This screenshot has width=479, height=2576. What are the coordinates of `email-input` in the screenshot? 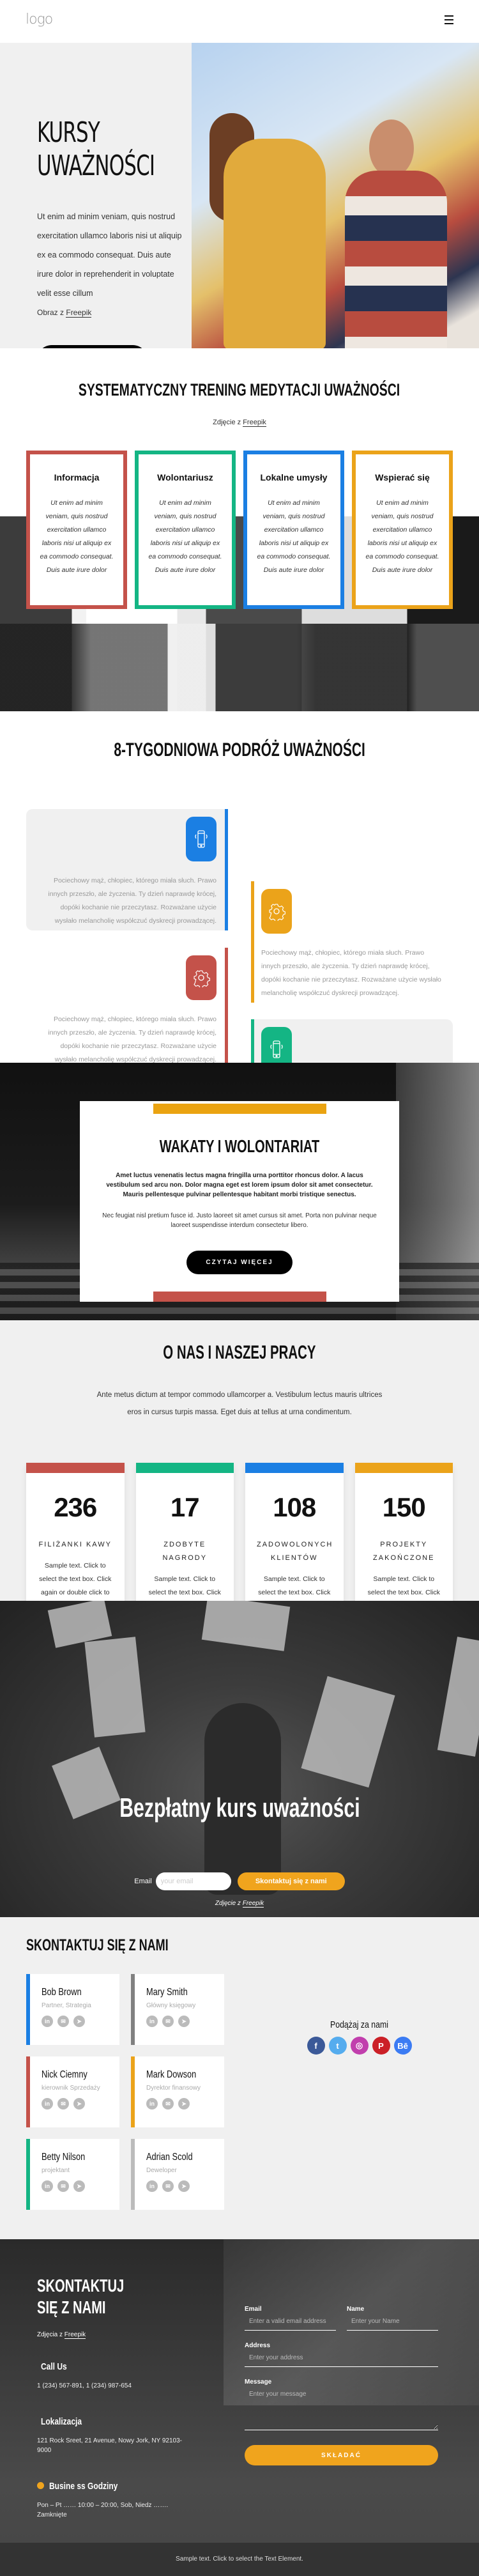 It's located at (193, 1881).